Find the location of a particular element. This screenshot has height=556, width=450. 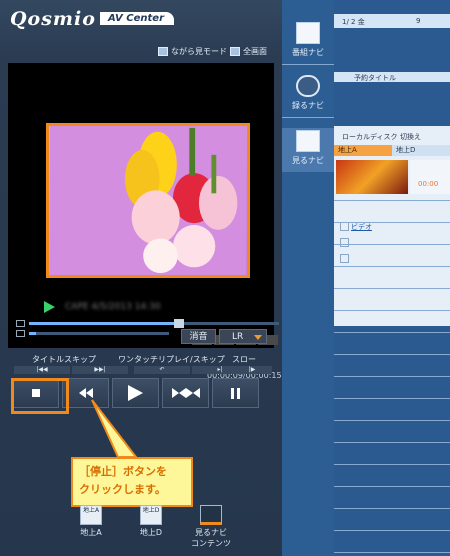

video-preview is located at coordinates (148, 200).